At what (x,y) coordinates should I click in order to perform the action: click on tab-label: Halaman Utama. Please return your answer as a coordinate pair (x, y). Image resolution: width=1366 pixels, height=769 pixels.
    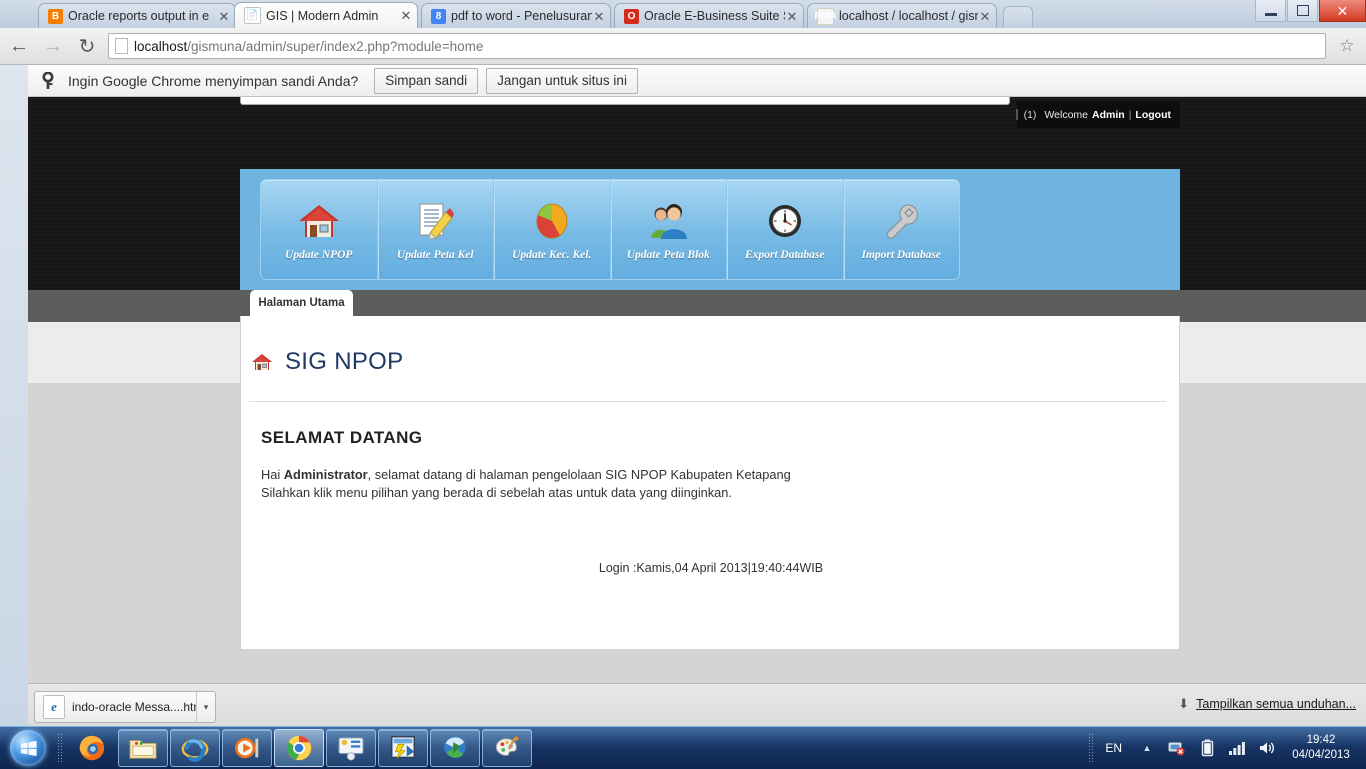
    Looking at the image, I should click on (301, 303).